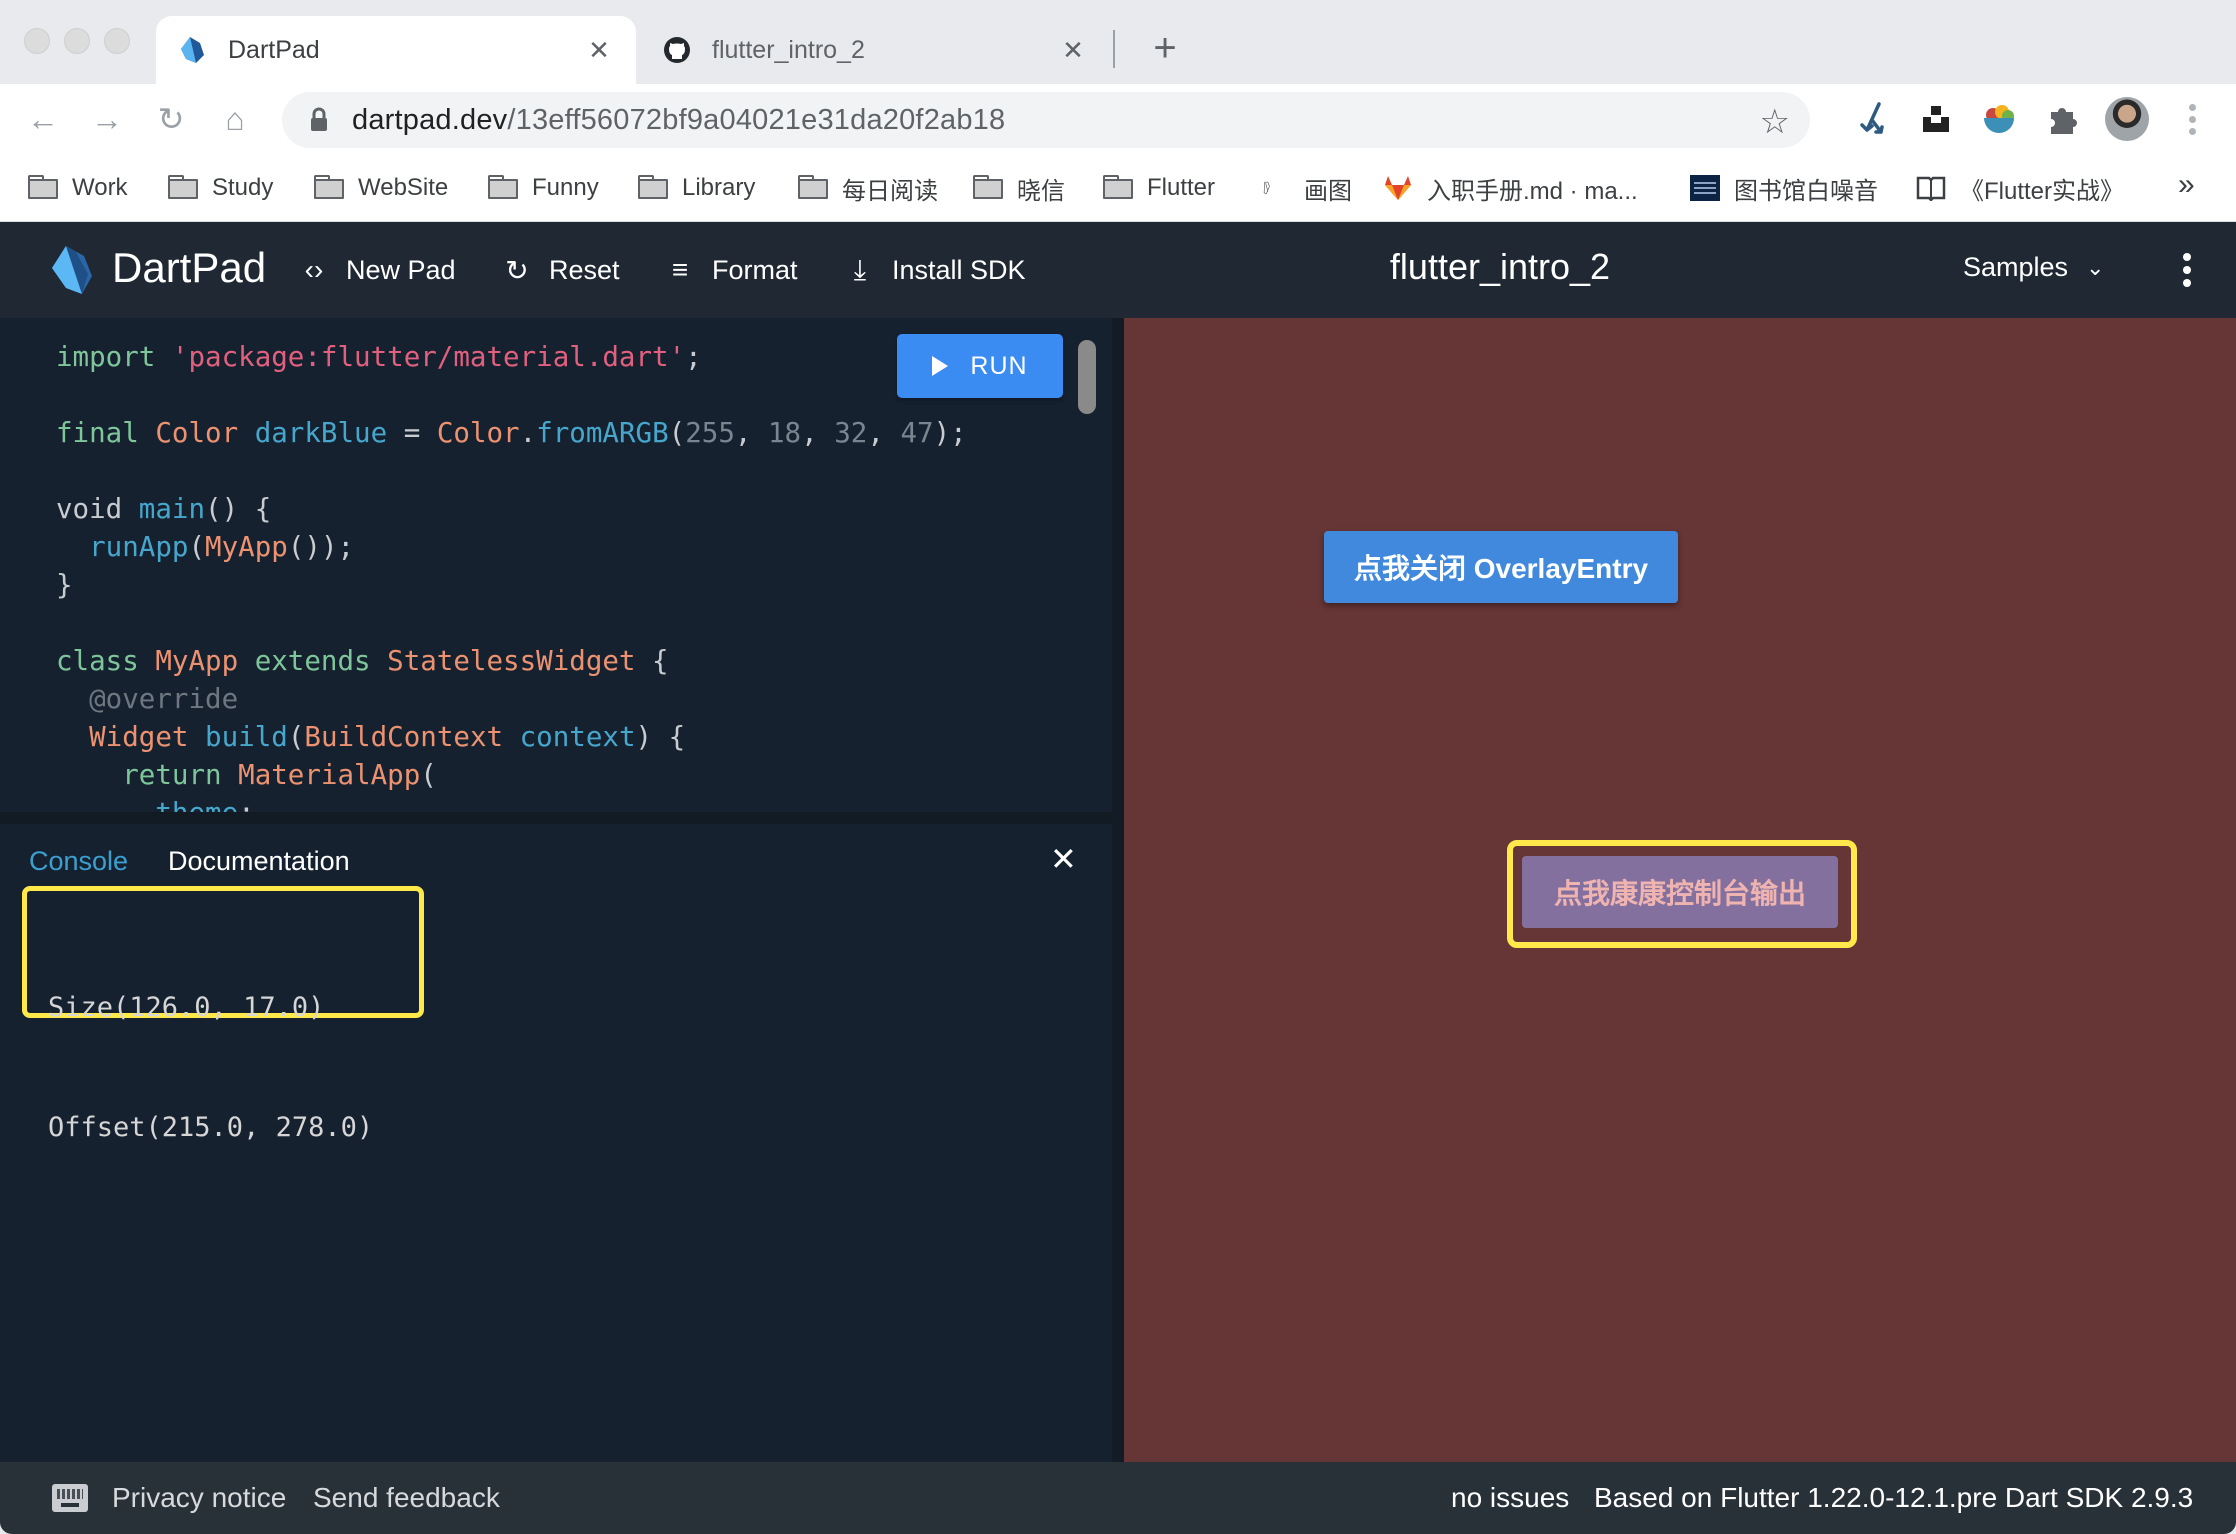 The height and width of the screenshot is (1534, 2236). I want to click on pad-title: flutter_intro_2, so click(1500, 266).